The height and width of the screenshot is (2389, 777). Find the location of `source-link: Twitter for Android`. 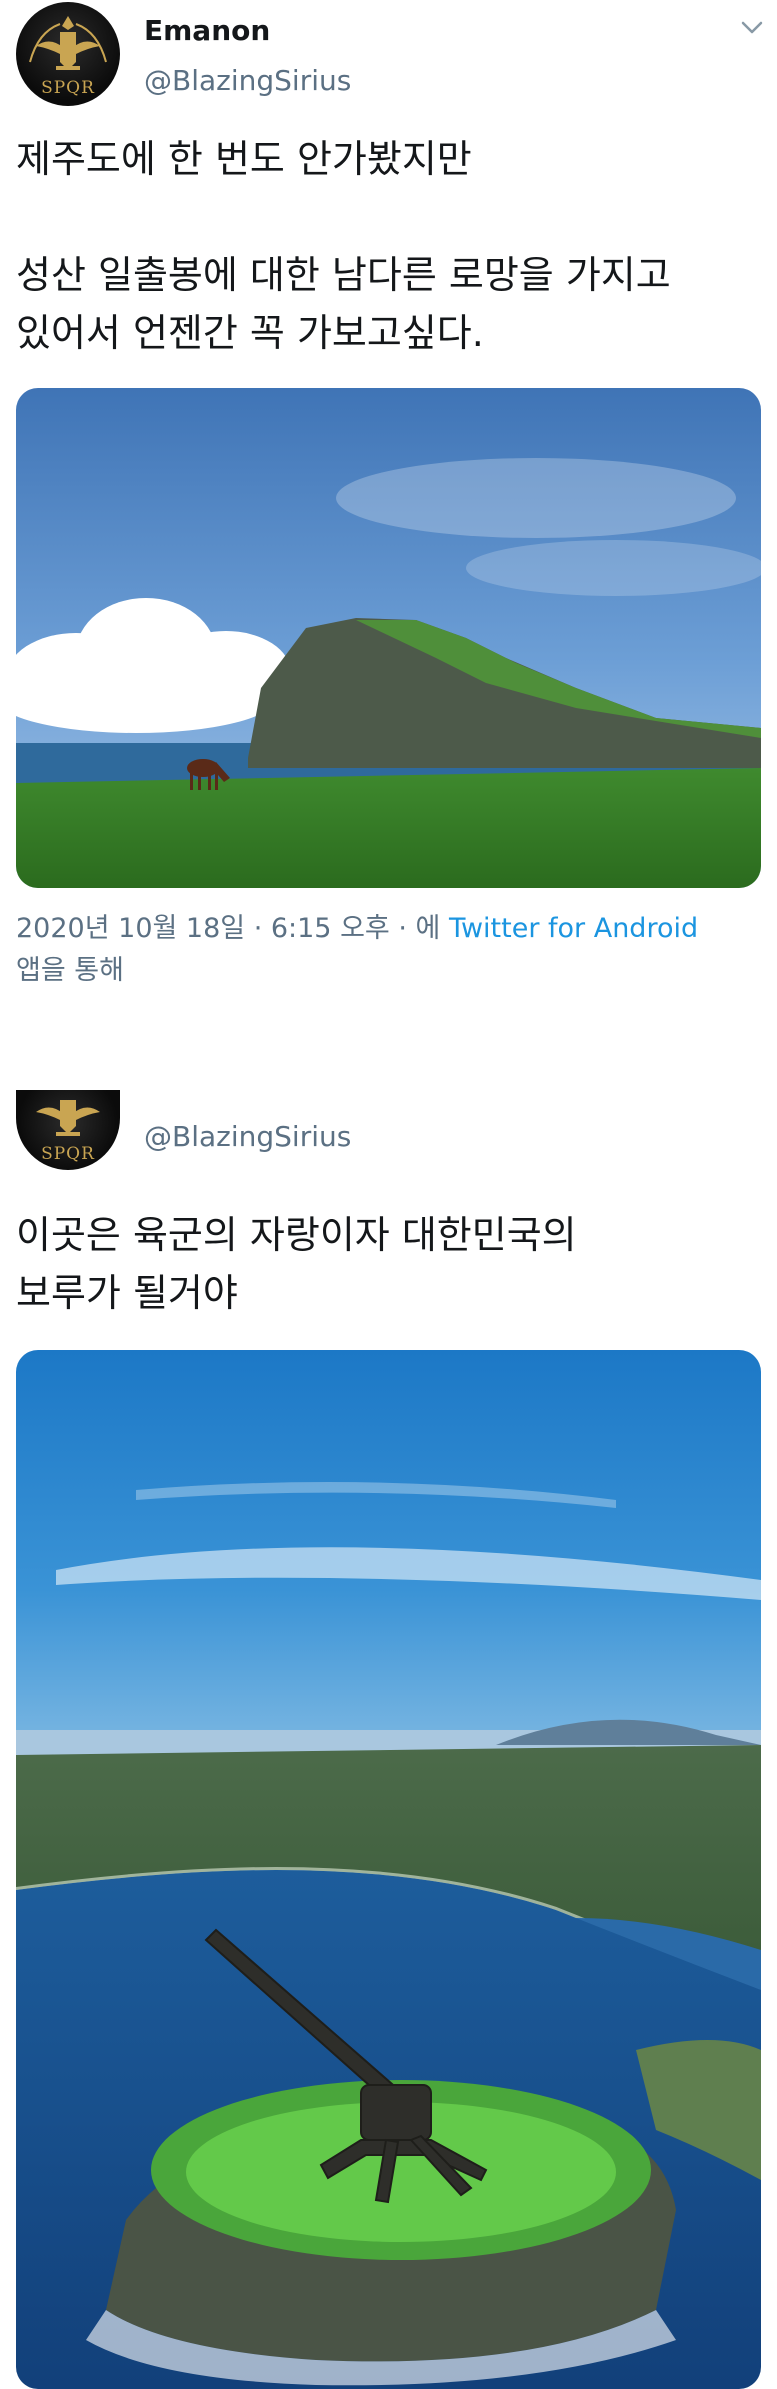

source-link: Twitter for Android is located at coordinates (573, 928).